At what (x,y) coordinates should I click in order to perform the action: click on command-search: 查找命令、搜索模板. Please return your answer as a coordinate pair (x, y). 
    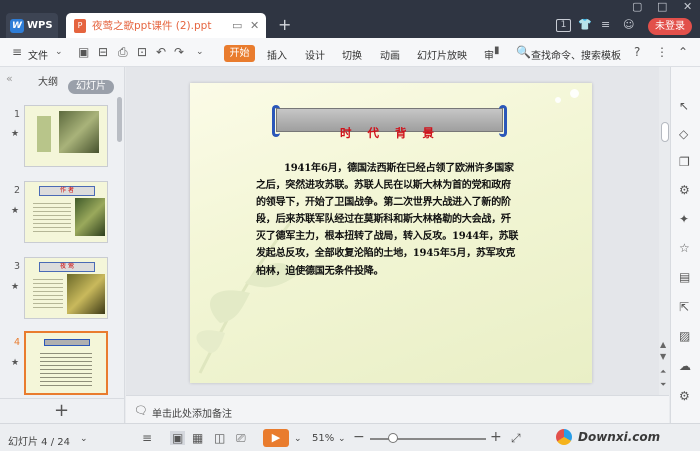
    Looking at the image, I should click on (576, 54).